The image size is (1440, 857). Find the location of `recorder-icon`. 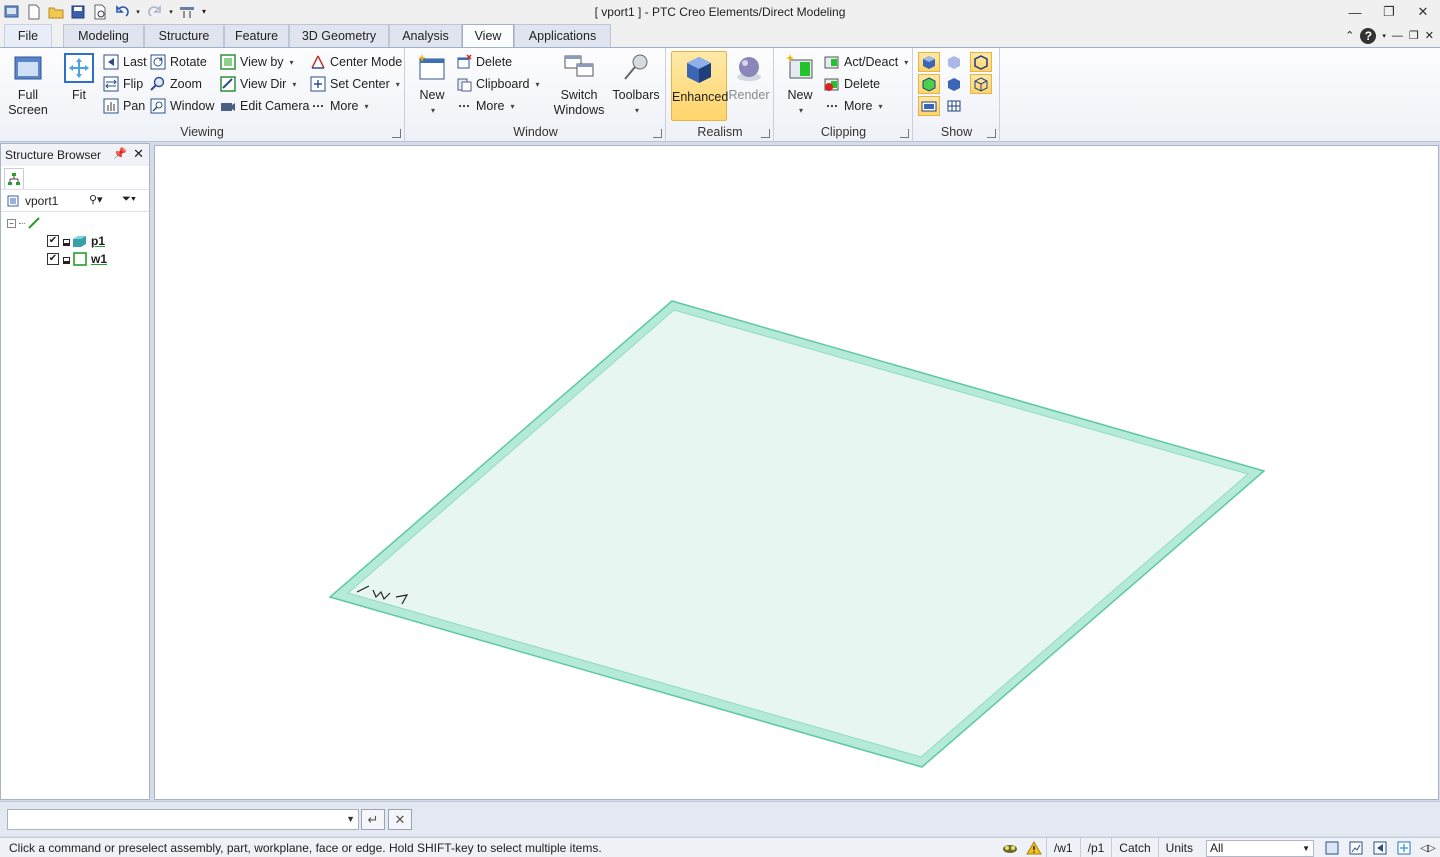

recorder-icon is located at coordinates (1010, 848).